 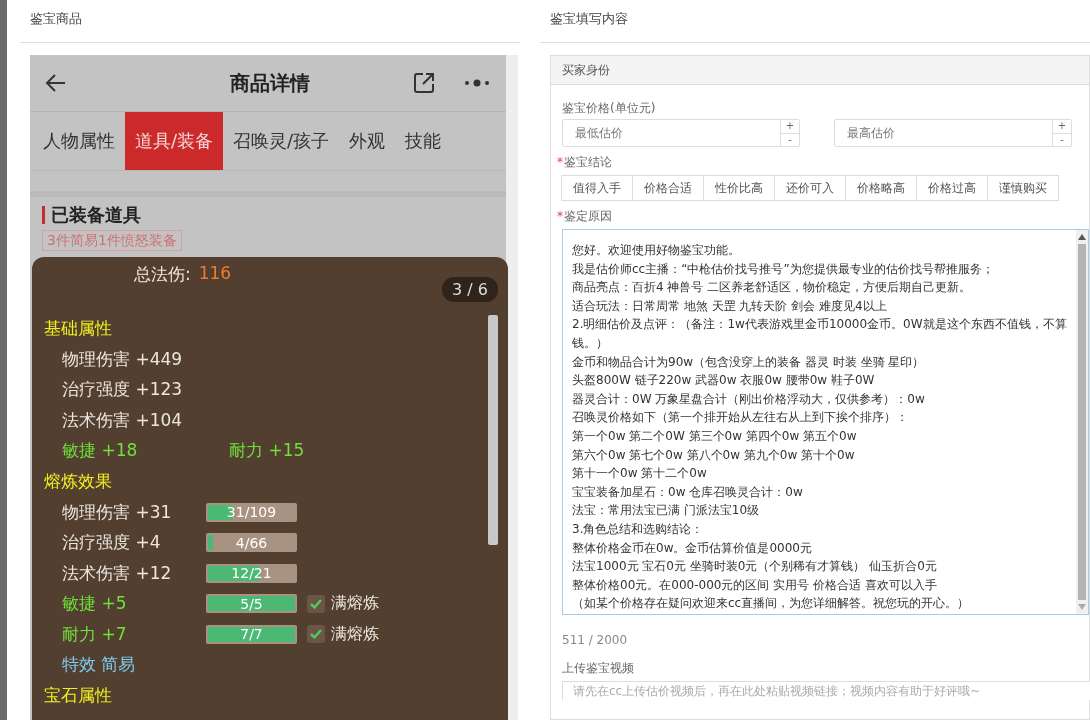 I want to click on text-line: 商品亮点：百折4 神兽号 二区养老舒适区，物价稳定，方便后期自己更新。, so click(x=772, y=288).